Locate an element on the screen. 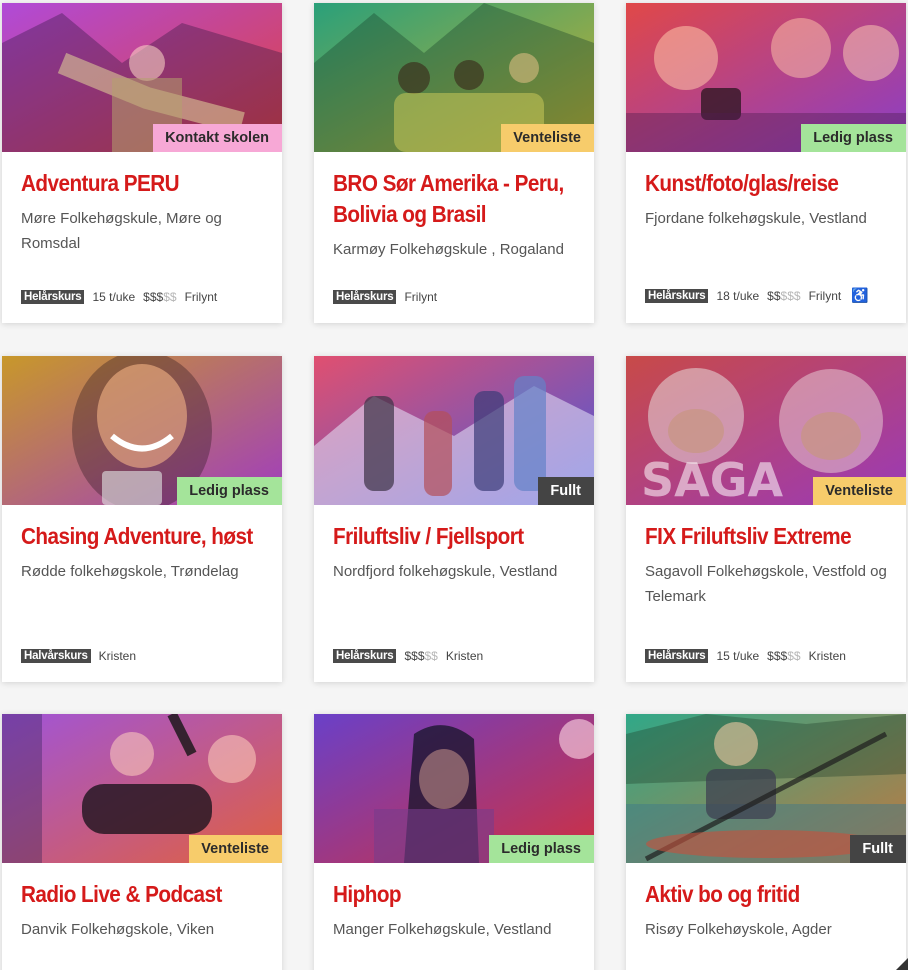 The width and height of the screenshot is (908, 970). course-meta: Helårskurs 15 t/uke $$$$$ Kristen is located at coordinates (745, 656).